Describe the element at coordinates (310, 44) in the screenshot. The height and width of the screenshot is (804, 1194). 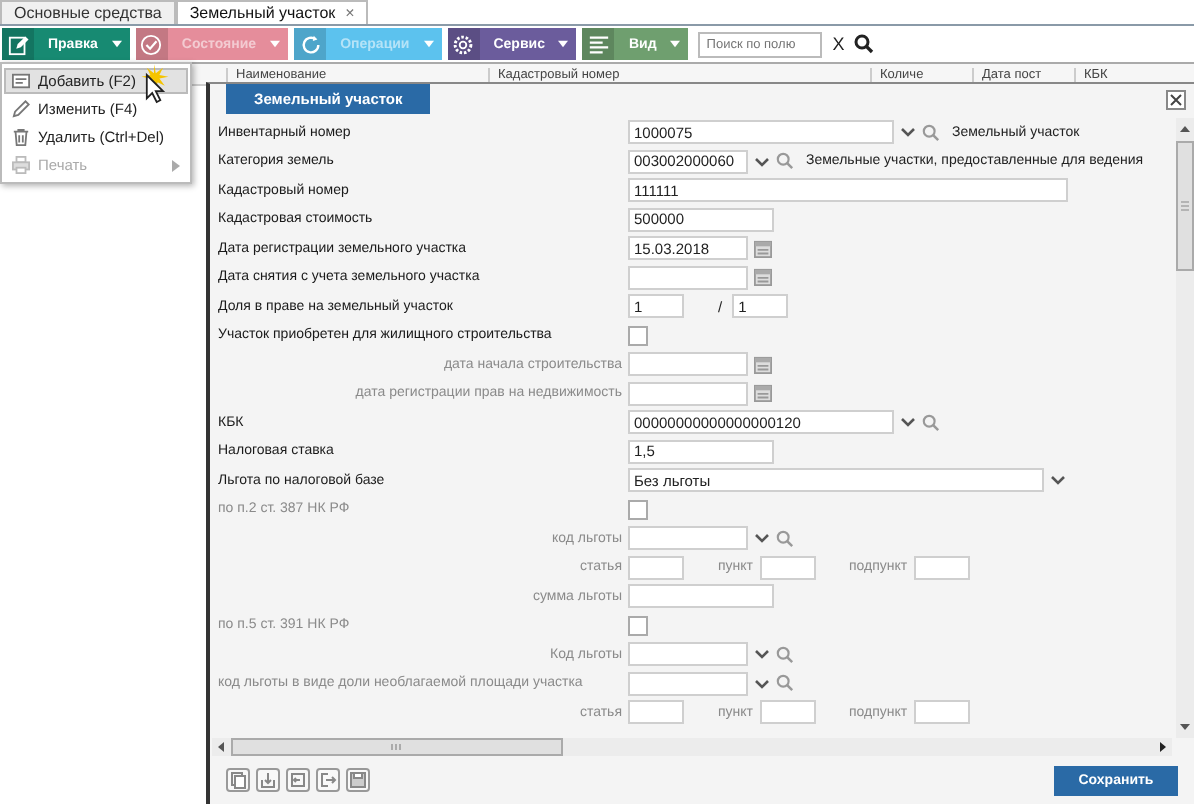
I see `refresh-icon` at that location.